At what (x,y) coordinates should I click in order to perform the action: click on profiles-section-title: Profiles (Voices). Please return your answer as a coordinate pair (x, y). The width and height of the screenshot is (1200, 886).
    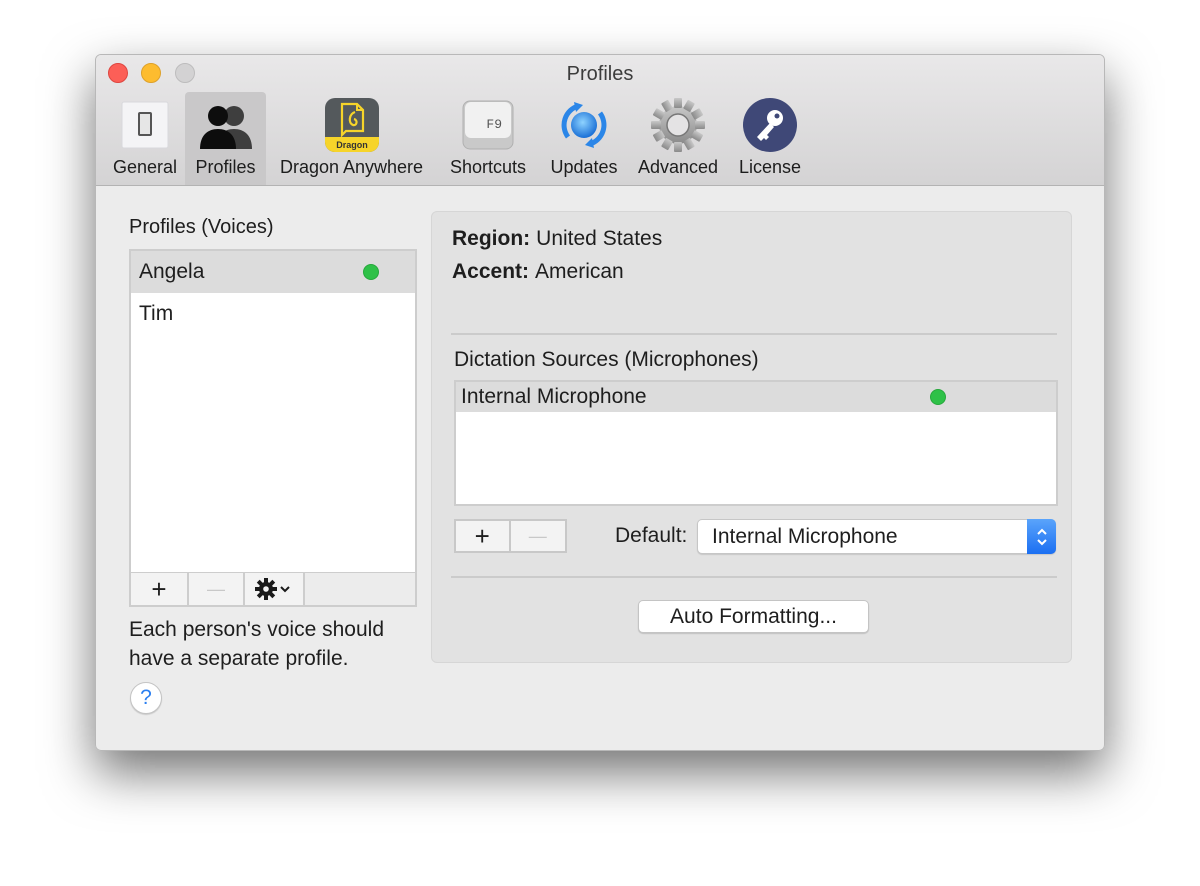
    Looking at the image, I should click on (201, 227).